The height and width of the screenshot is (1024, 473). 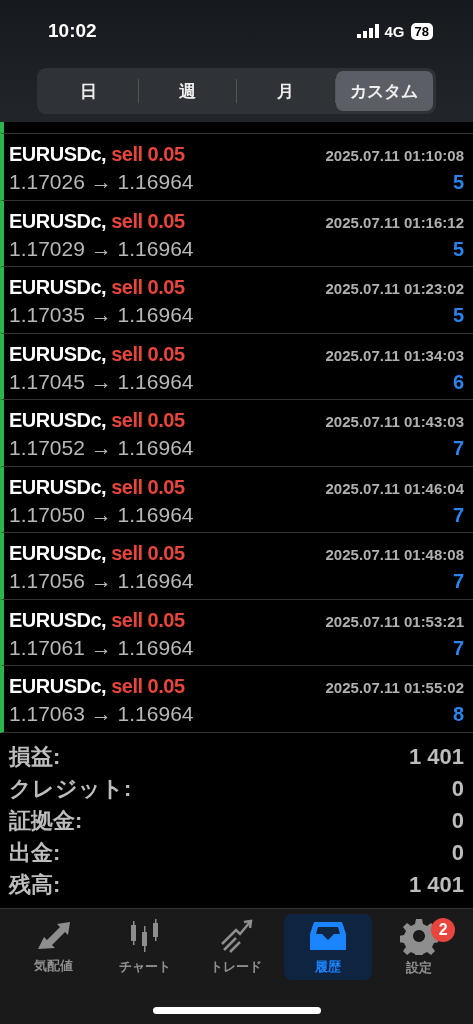 I want to click on deal-time: 2025.07.11 01:48:08, so click(x=394, y=555).